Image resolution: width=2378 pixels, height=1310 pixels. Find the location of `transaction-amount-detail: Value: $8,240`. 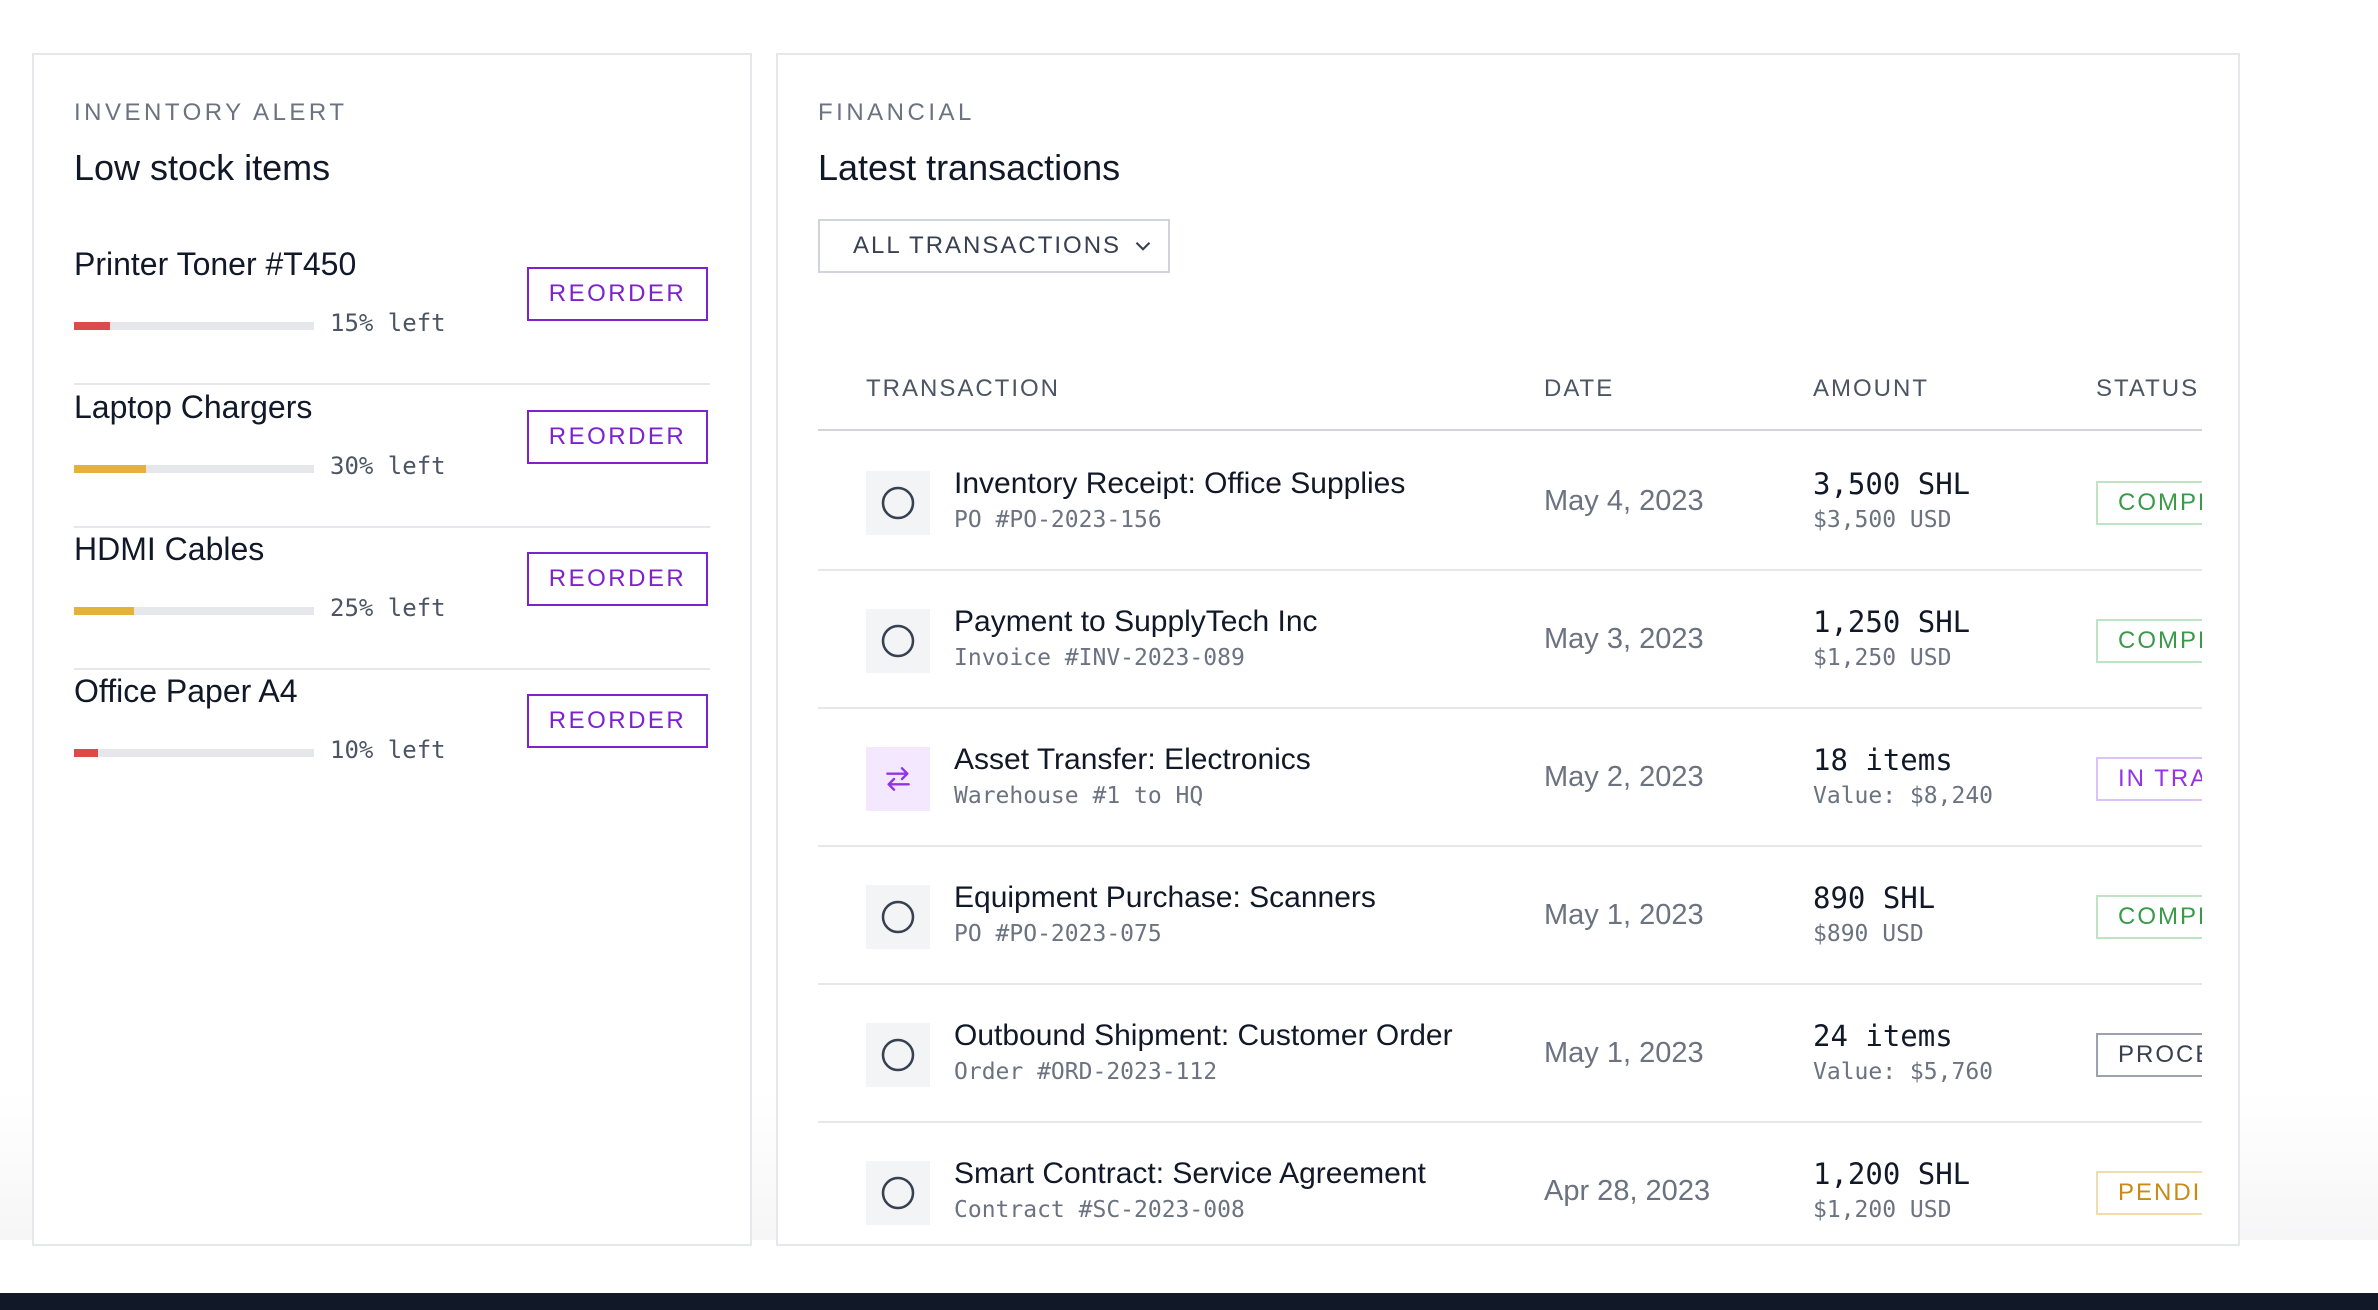

transaction-amount-detail: Value: $8,240 is located at coordinates (1903, 796).